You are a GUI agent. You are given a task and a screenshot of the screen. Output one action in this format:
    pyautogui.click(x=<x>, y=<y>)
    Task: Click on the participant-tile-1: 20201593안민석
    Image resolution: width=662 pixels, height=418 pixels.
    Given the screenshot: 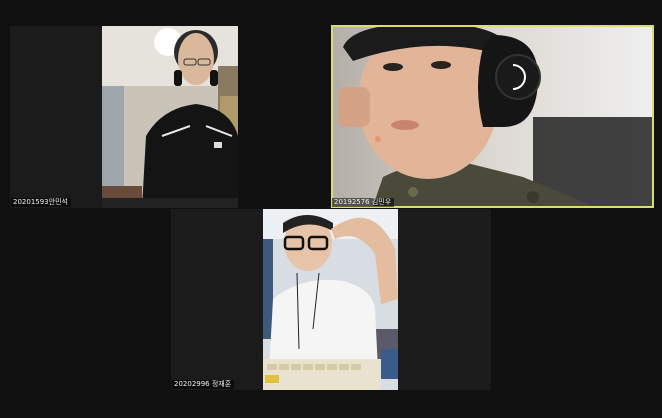 What is the action you would take?
    pyautogui.click(x=124, y=117)
    